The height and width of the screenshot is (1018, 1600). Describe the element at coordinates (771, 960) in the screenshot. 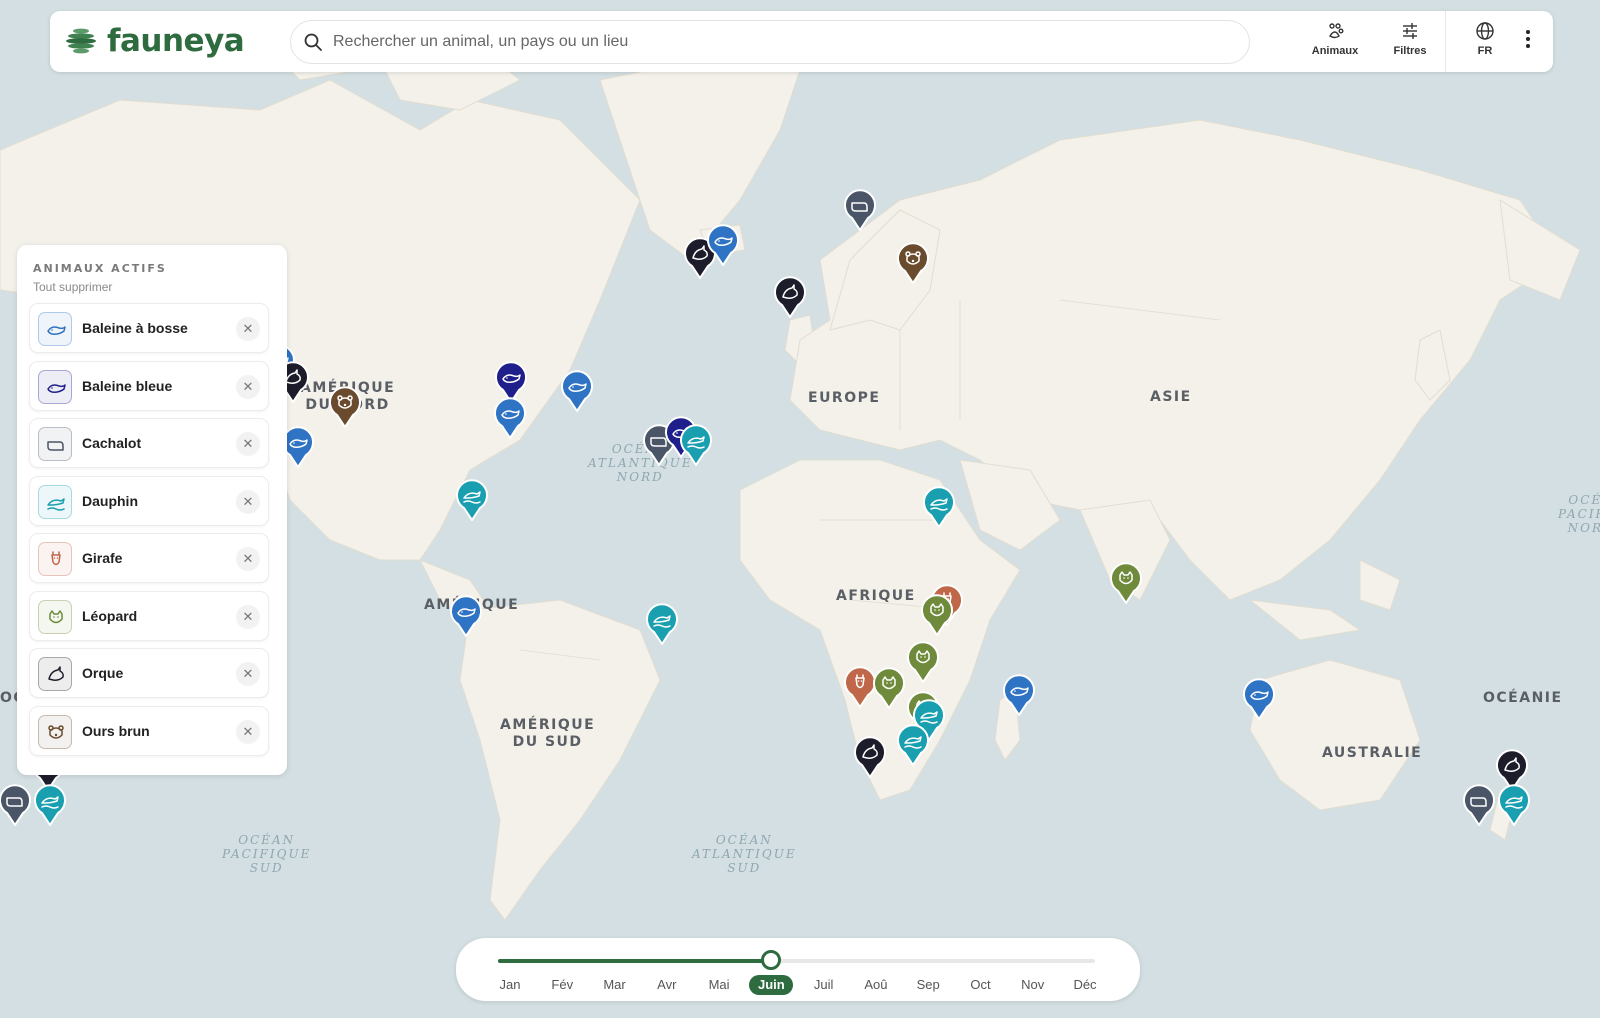

I see `timeline-thumb` at that location.